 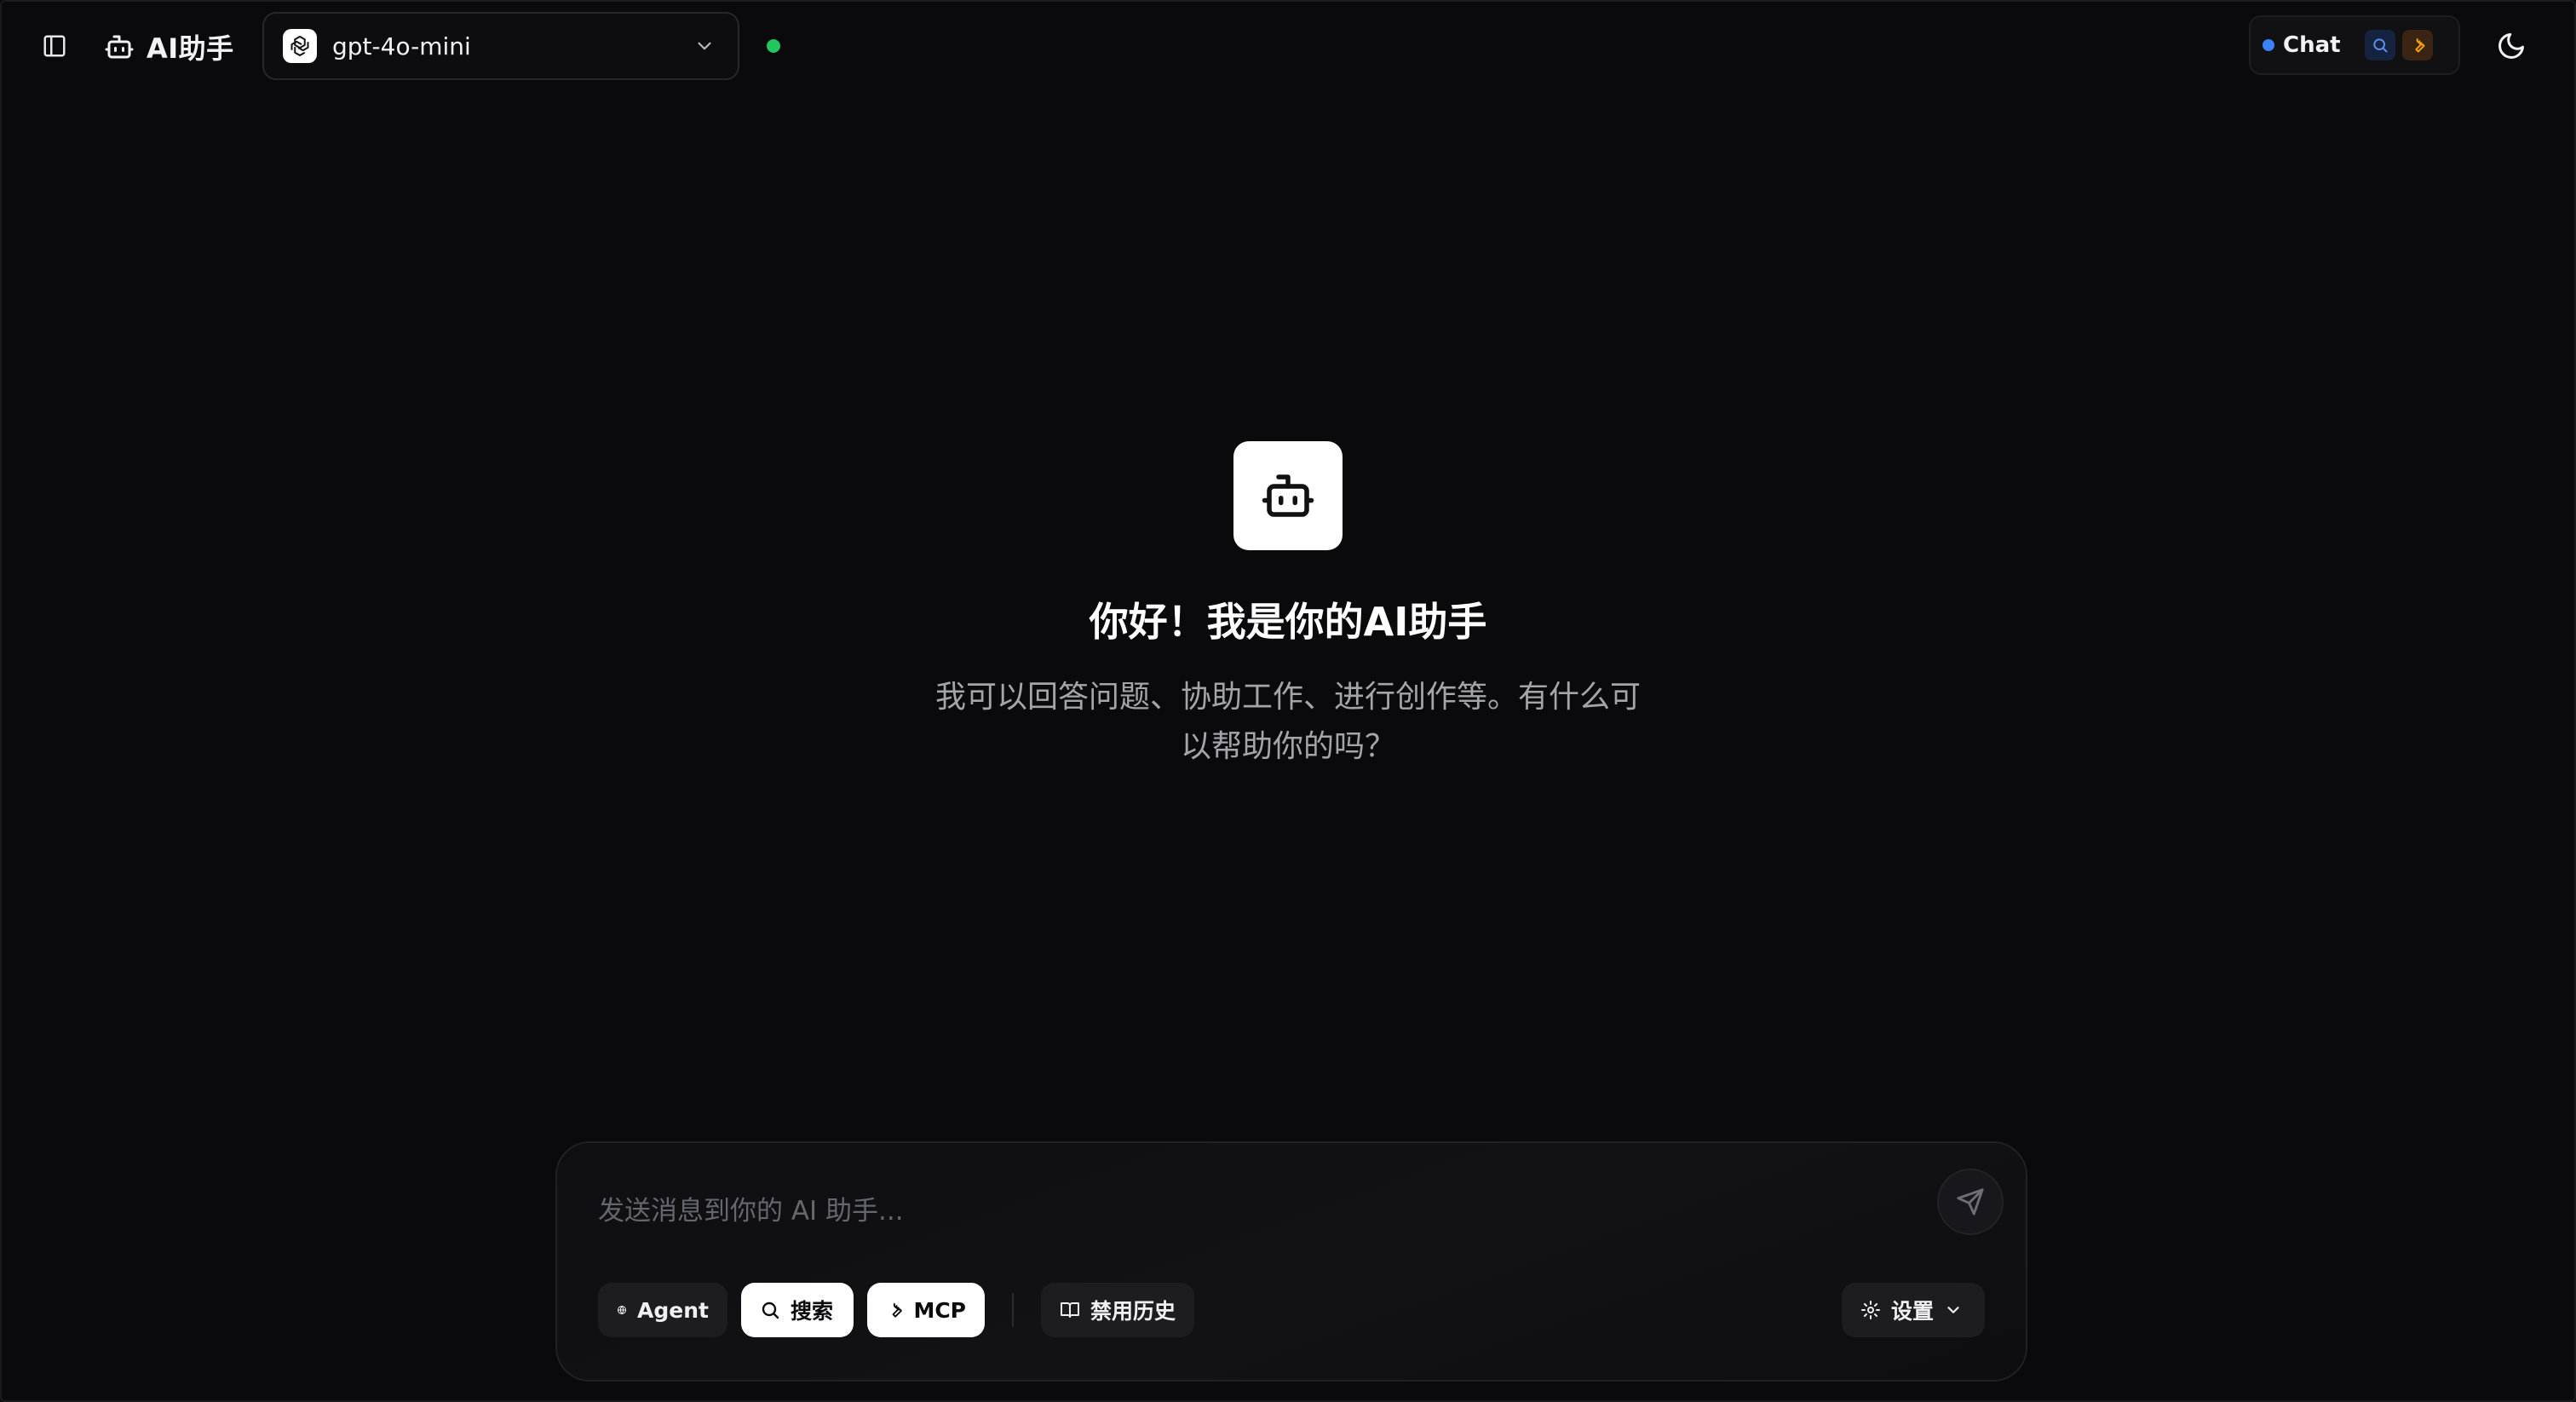 I want to click on connection-status-dot, so click(x=774, y=46).